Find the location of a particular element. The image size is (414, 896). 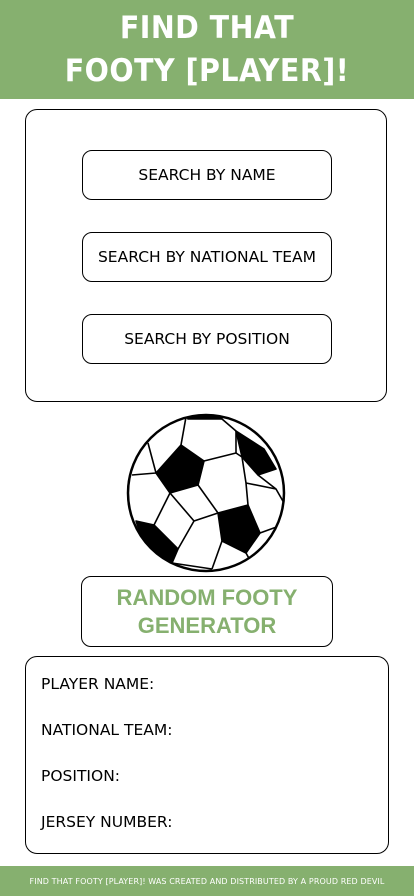

national-team-label: NATIONAL TEAM: is located at coordinates (107, 730).